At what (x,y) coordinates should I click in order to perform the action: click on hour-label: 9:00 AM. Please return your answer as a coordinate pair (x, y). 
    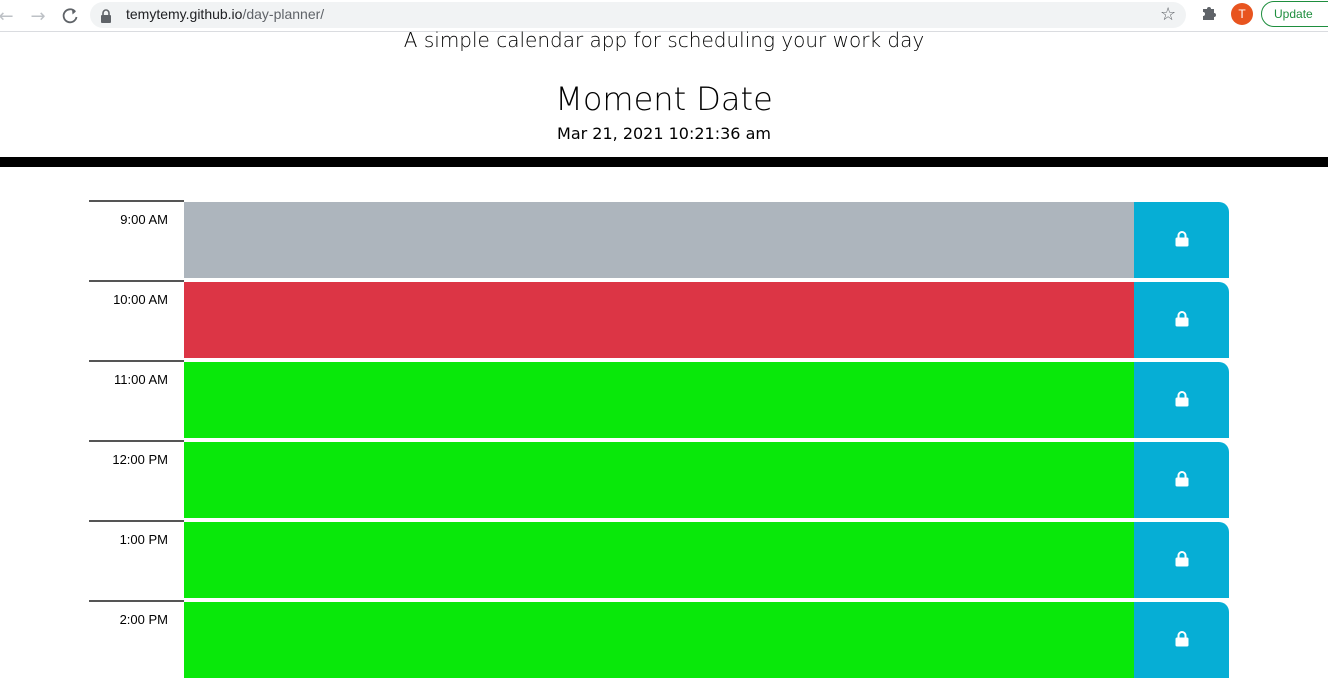
    Looking at the image, I should click on (136, 240).